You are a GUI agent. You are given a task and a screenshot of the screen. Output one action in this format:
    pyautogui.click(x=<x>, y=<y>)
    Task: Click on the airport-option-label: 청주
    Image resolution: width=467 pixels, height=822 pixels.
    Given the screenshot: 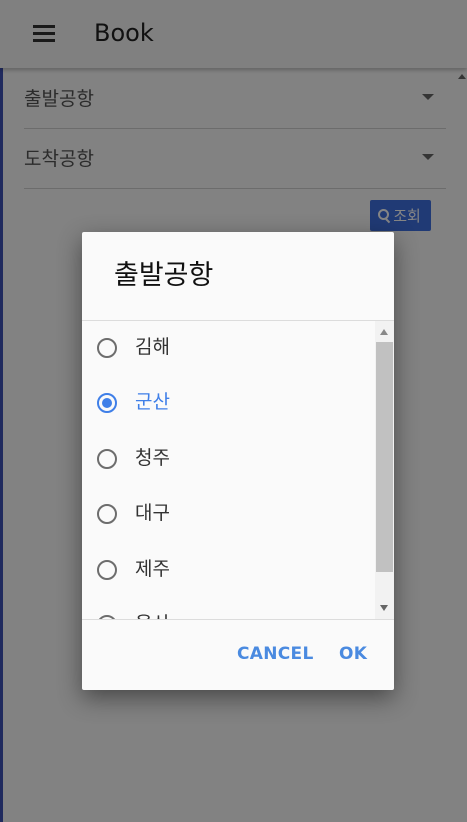 What is the action you would take?
    pyautogui.click(x=152, y=458)
    